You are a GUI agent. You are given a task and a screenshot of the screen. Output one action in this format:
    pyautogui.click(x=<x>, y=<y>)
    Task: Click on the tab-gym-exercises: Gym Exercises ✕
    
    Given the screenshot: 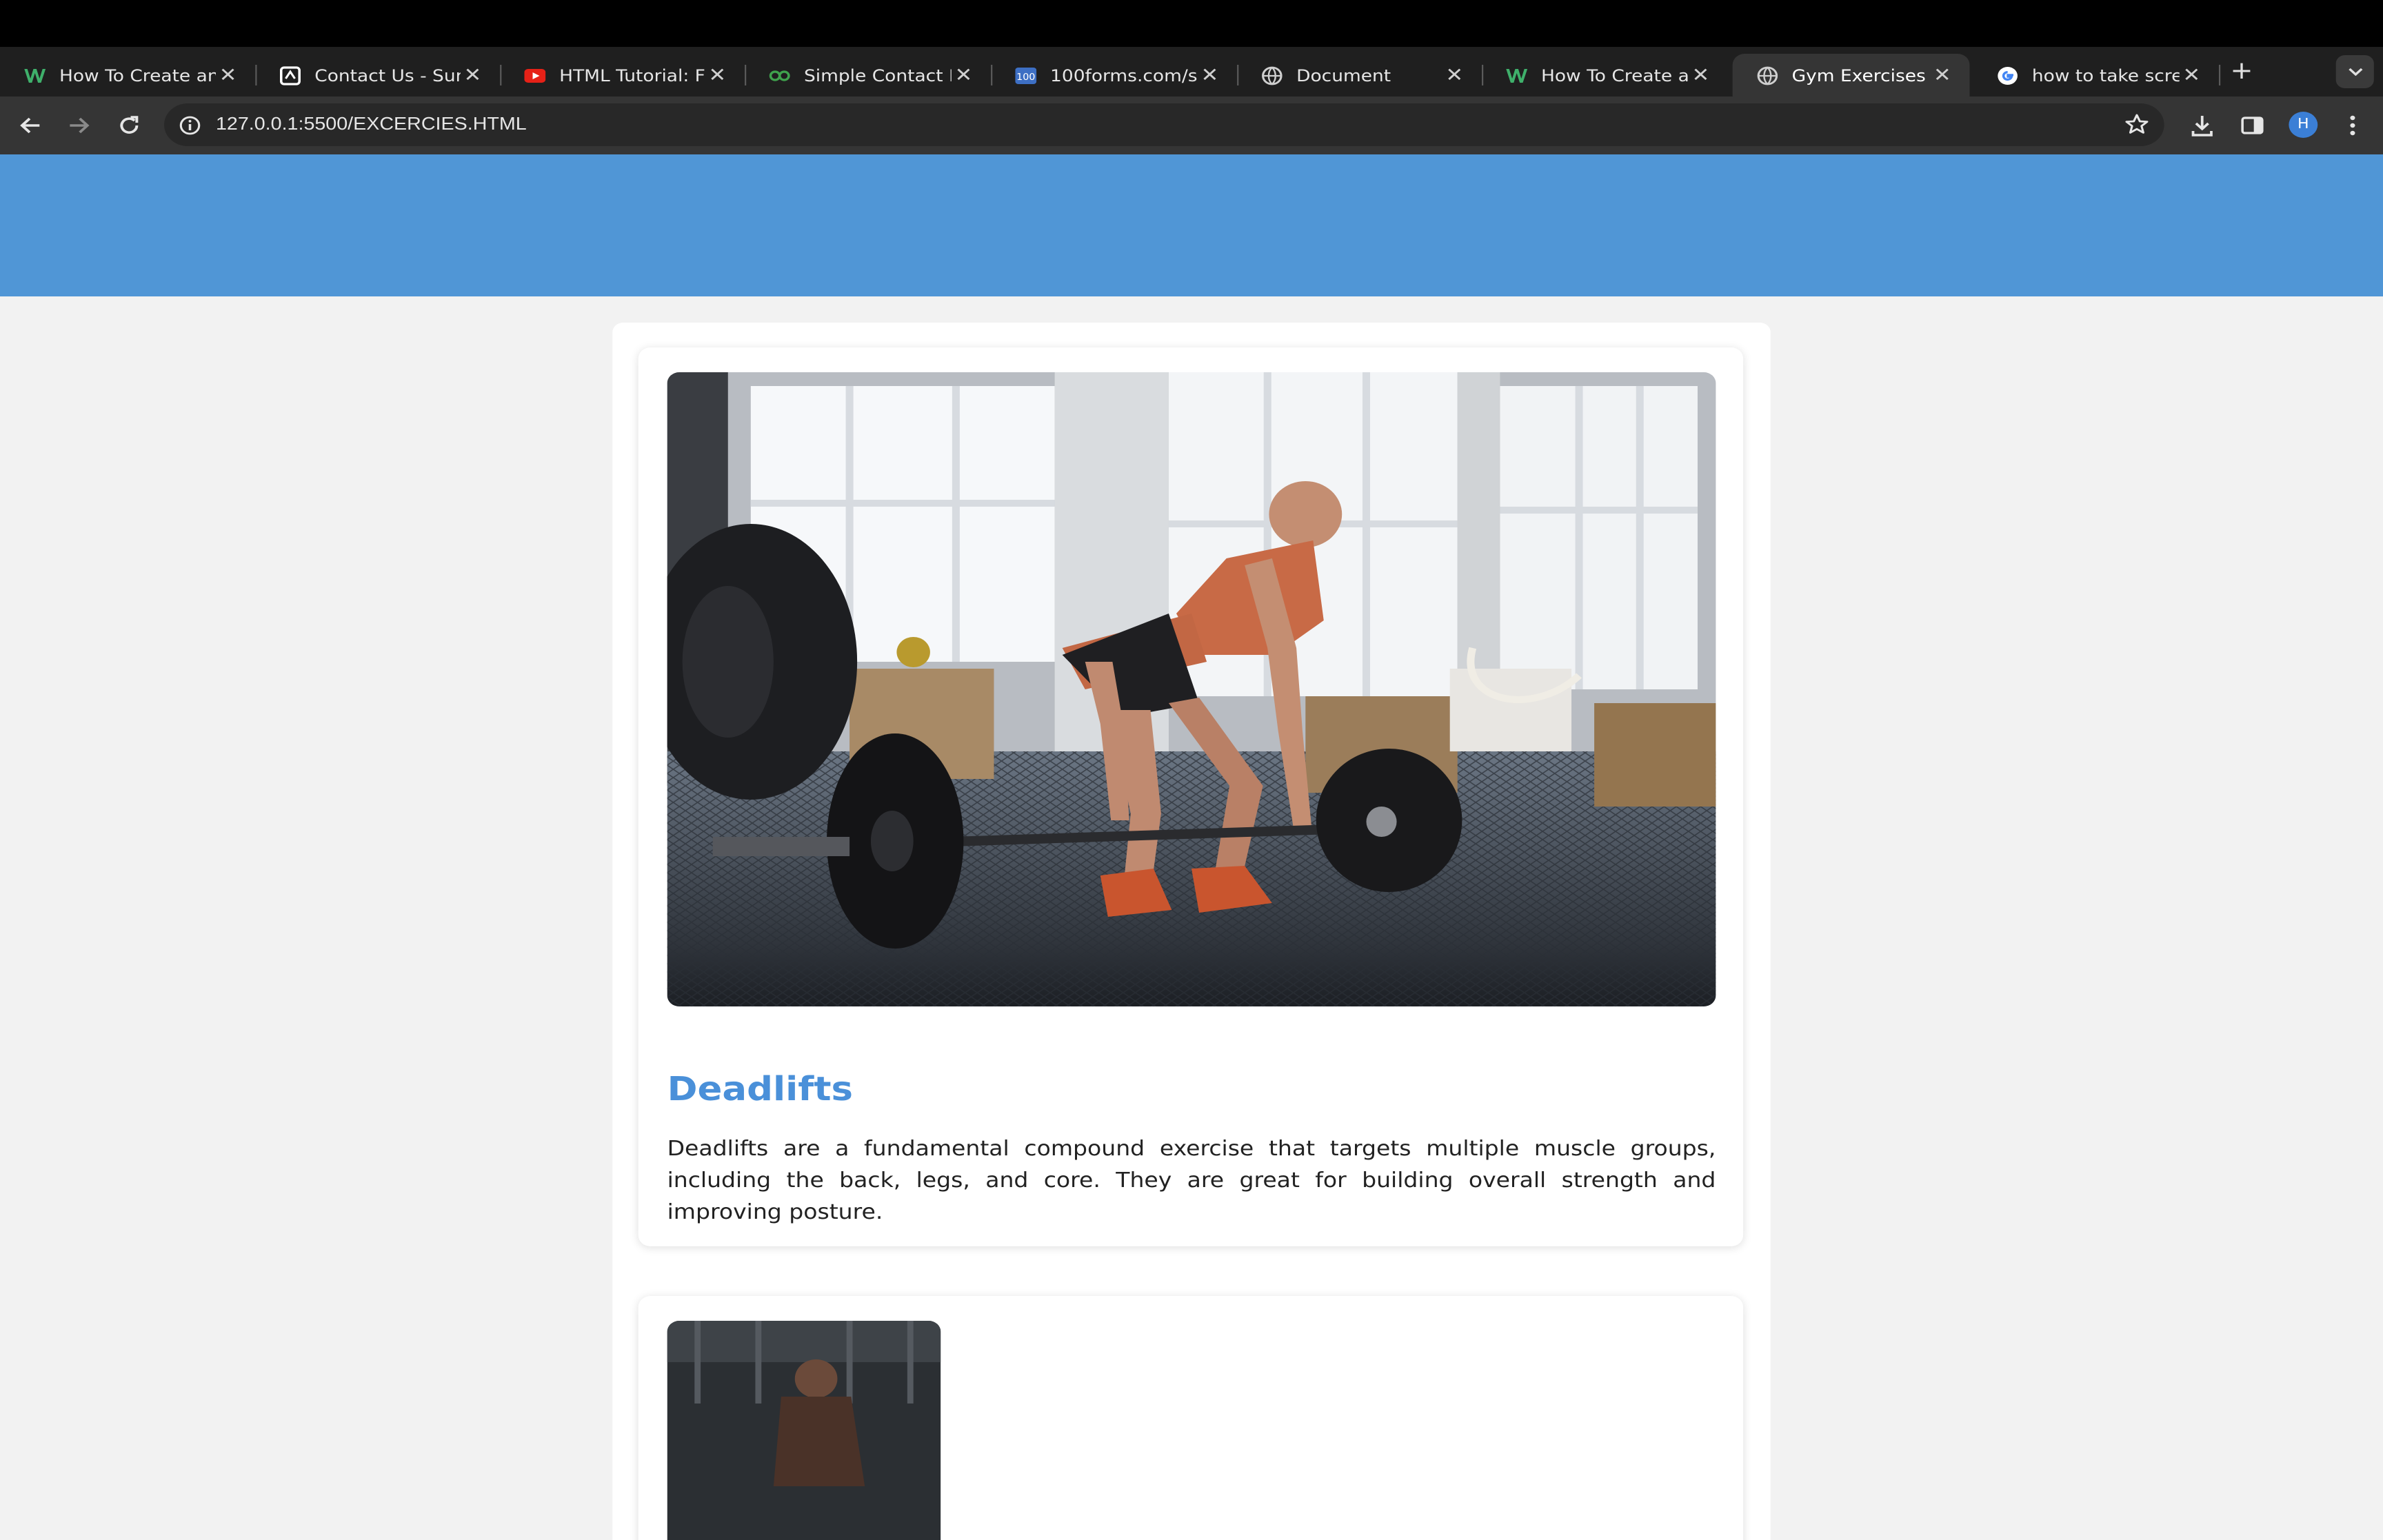 What is the action you would take?
    pyautogui.click(x=1851, y=75)
    